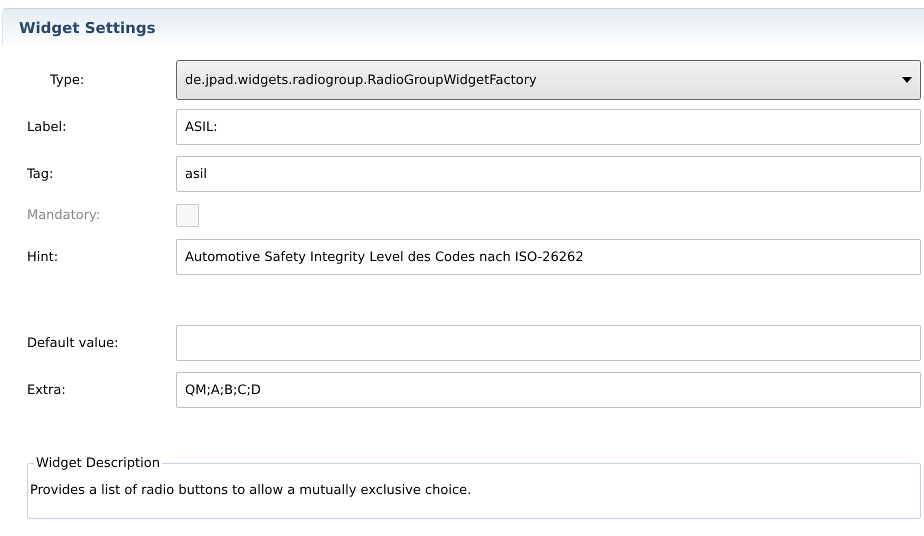 The width and height of the screenshot is (924, 536). What do you see at coordinates (548, 343) in the screenshot?
I see `input-field` at bounding box center [548, 343].